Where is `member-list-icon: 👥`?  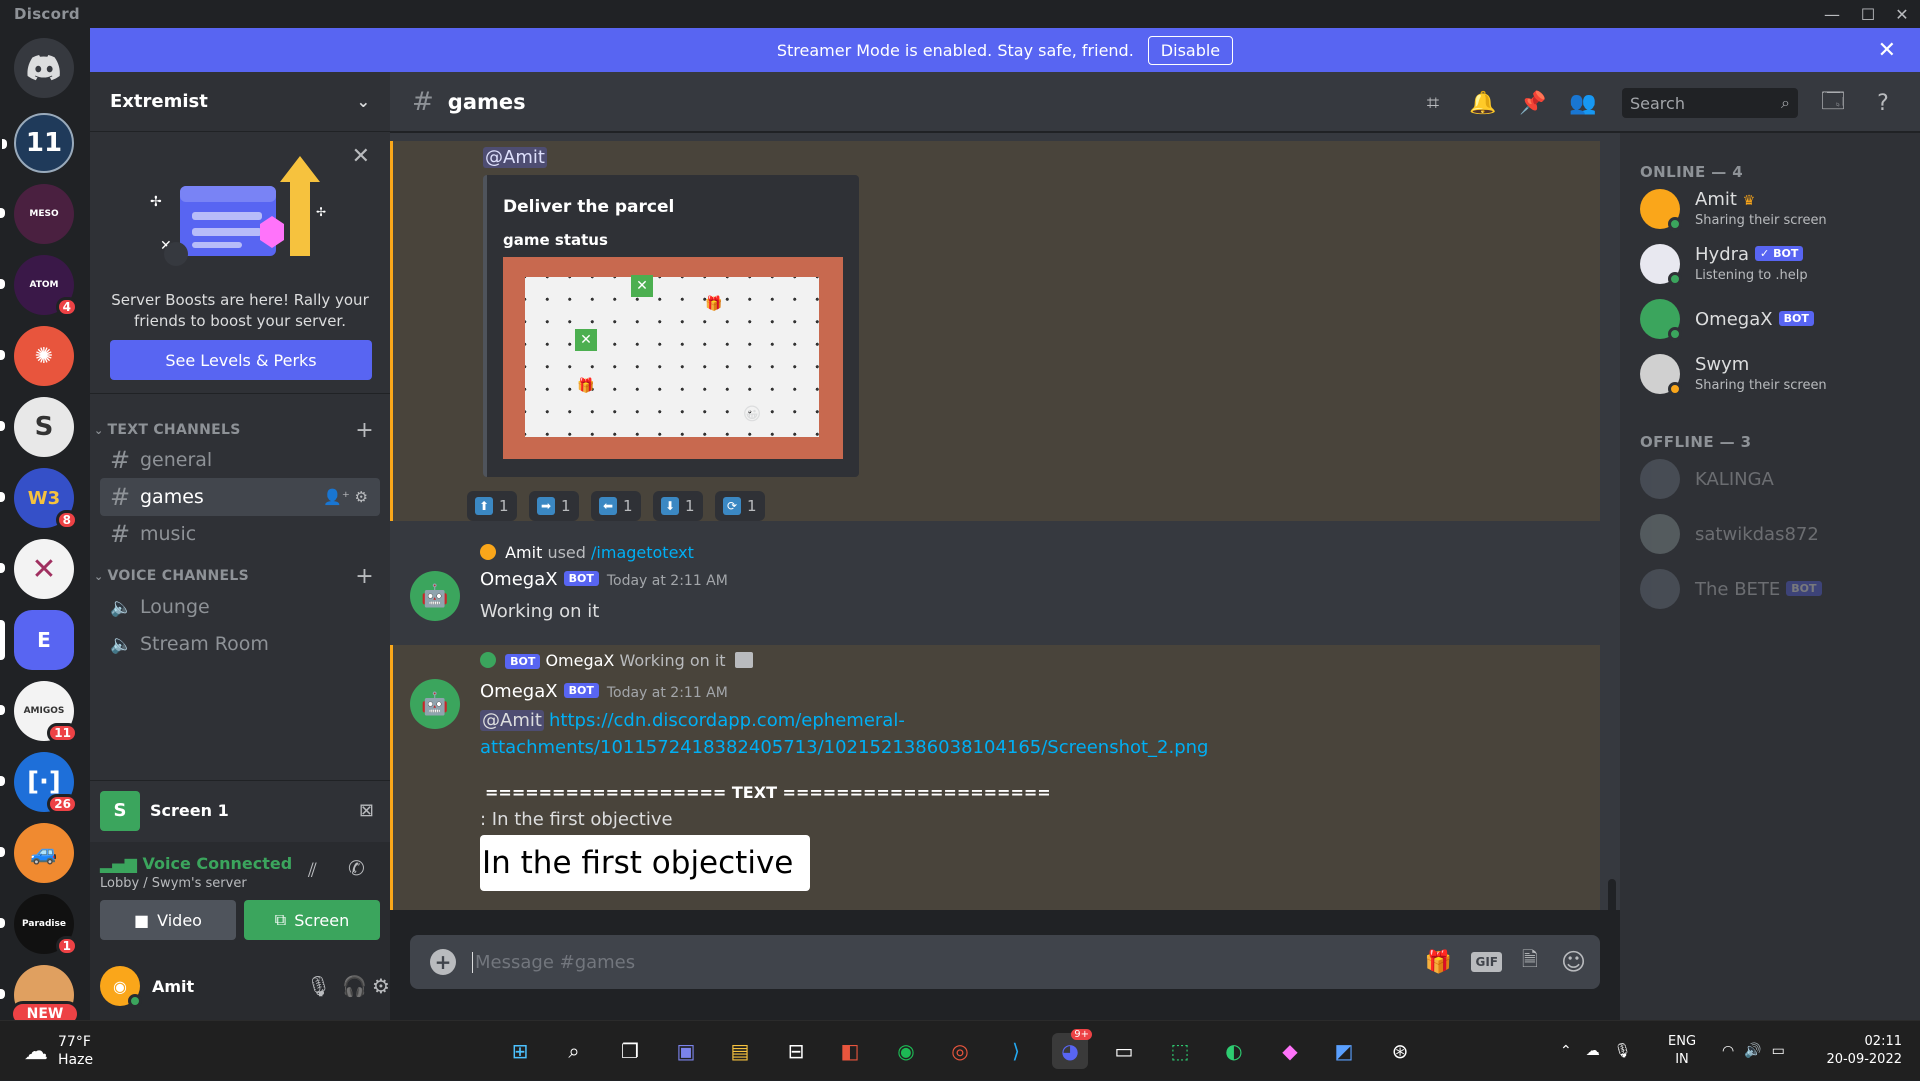
member-list-icon: 👥 is located at coordinates (1583, 103).